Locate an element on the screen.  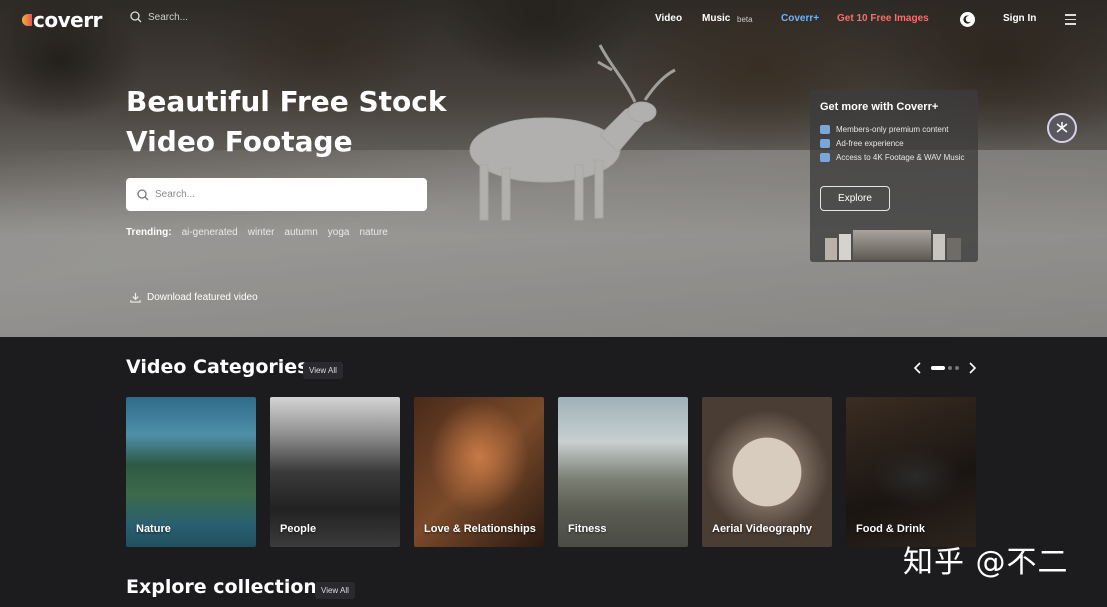
hero-search-box is located at coordinates (276, 194).